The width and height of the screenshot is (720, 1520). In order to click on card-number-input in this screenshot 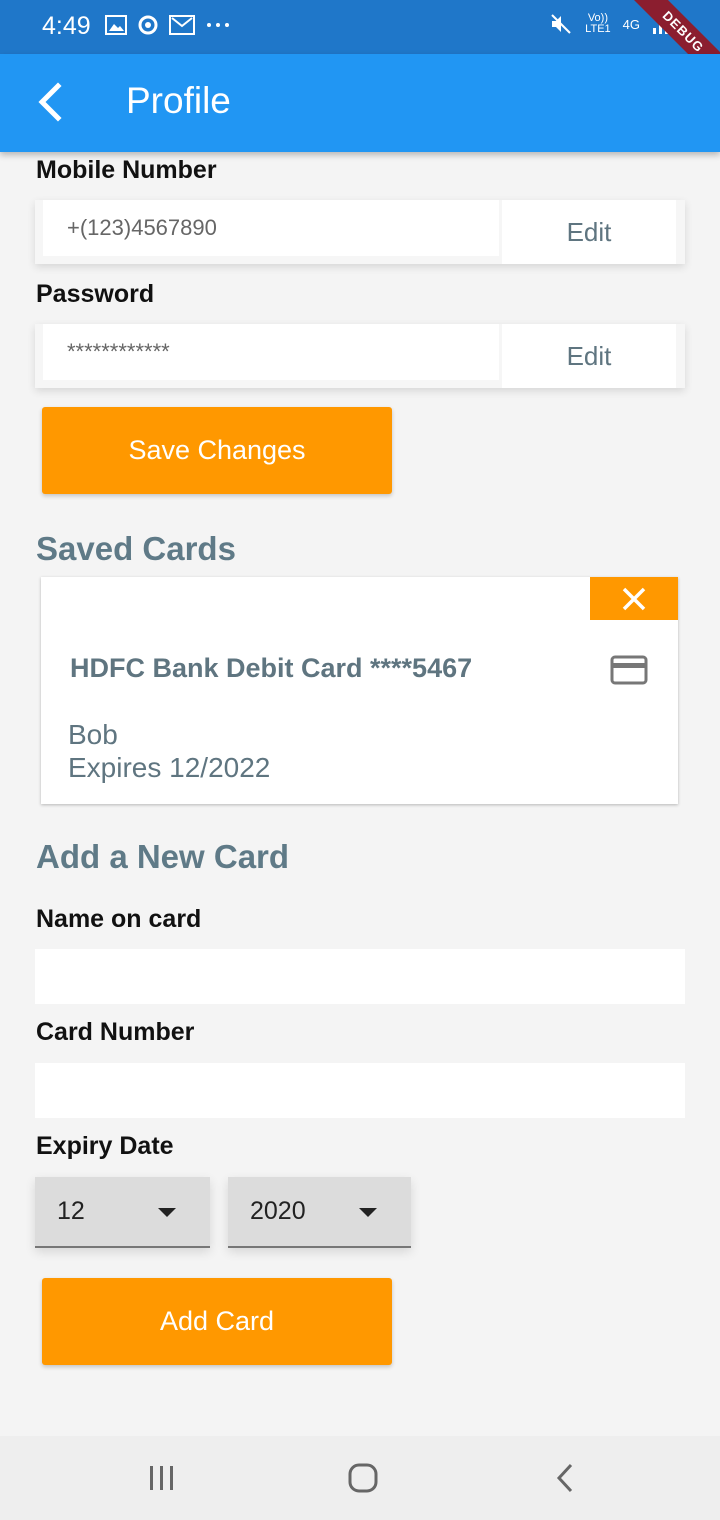, I will do `click(360, 1090)`.